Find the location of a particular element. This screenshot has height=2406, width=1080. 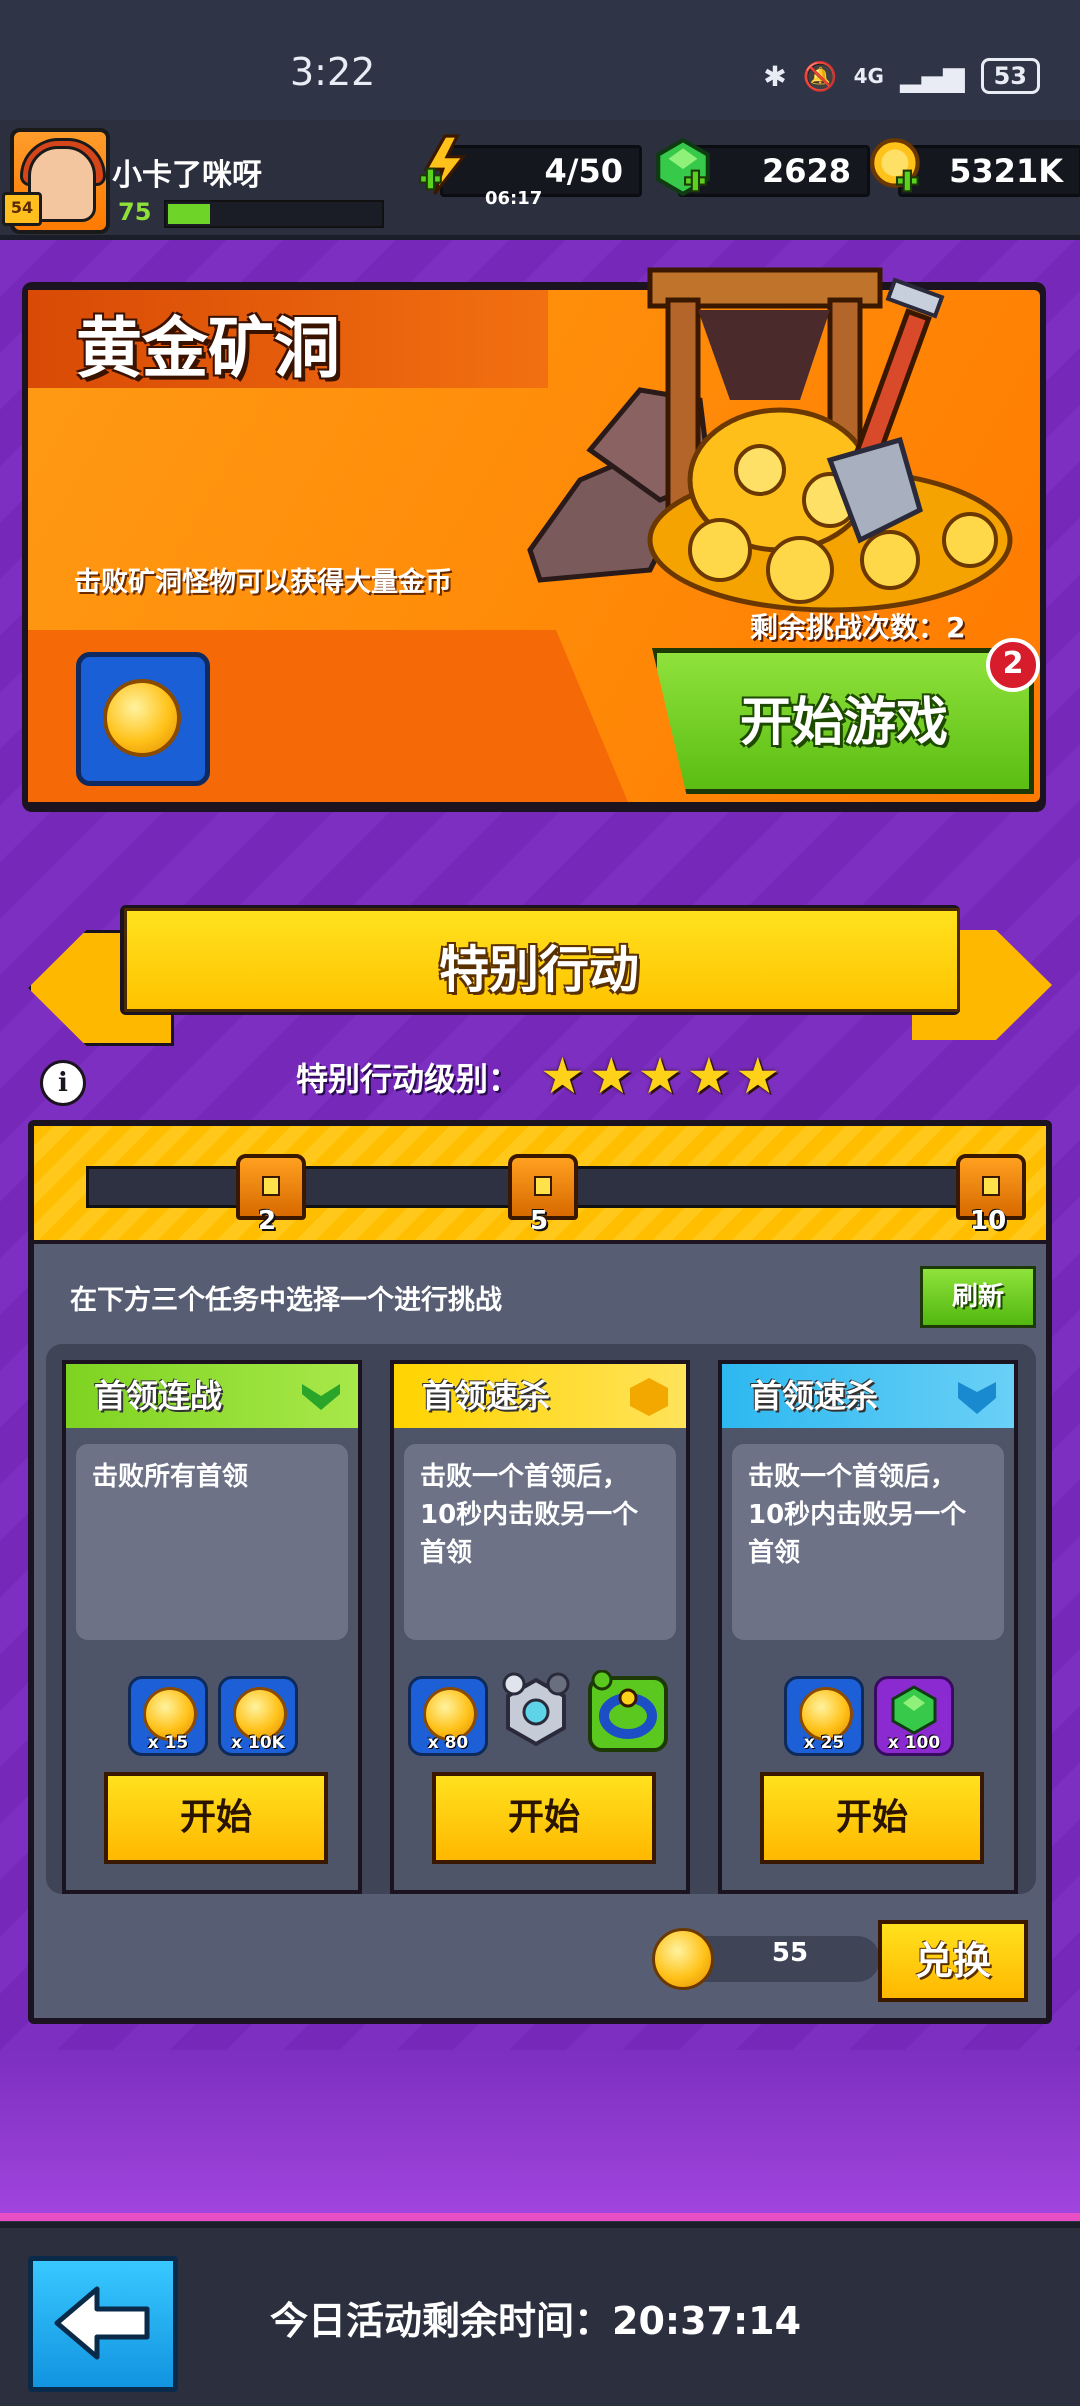

xp-bar-fill is located at coordinates (189, 214).